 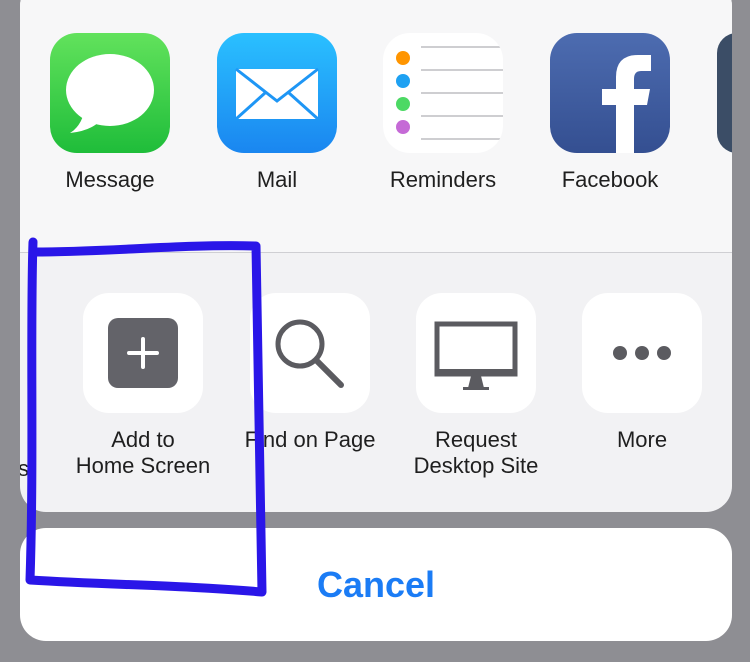 I want to click on app-mail, so click(x=277, y=93).